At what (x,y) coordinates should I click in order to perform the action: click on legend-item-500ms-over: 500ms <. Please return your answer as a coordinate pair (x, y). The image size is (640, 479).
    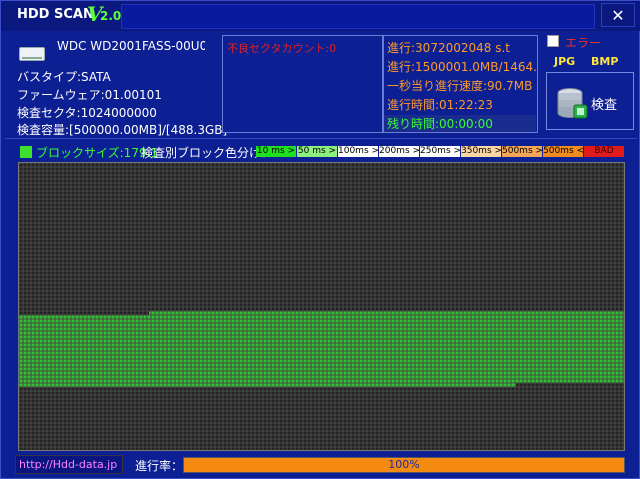
    Looking at the image, I should click on (563, 151).